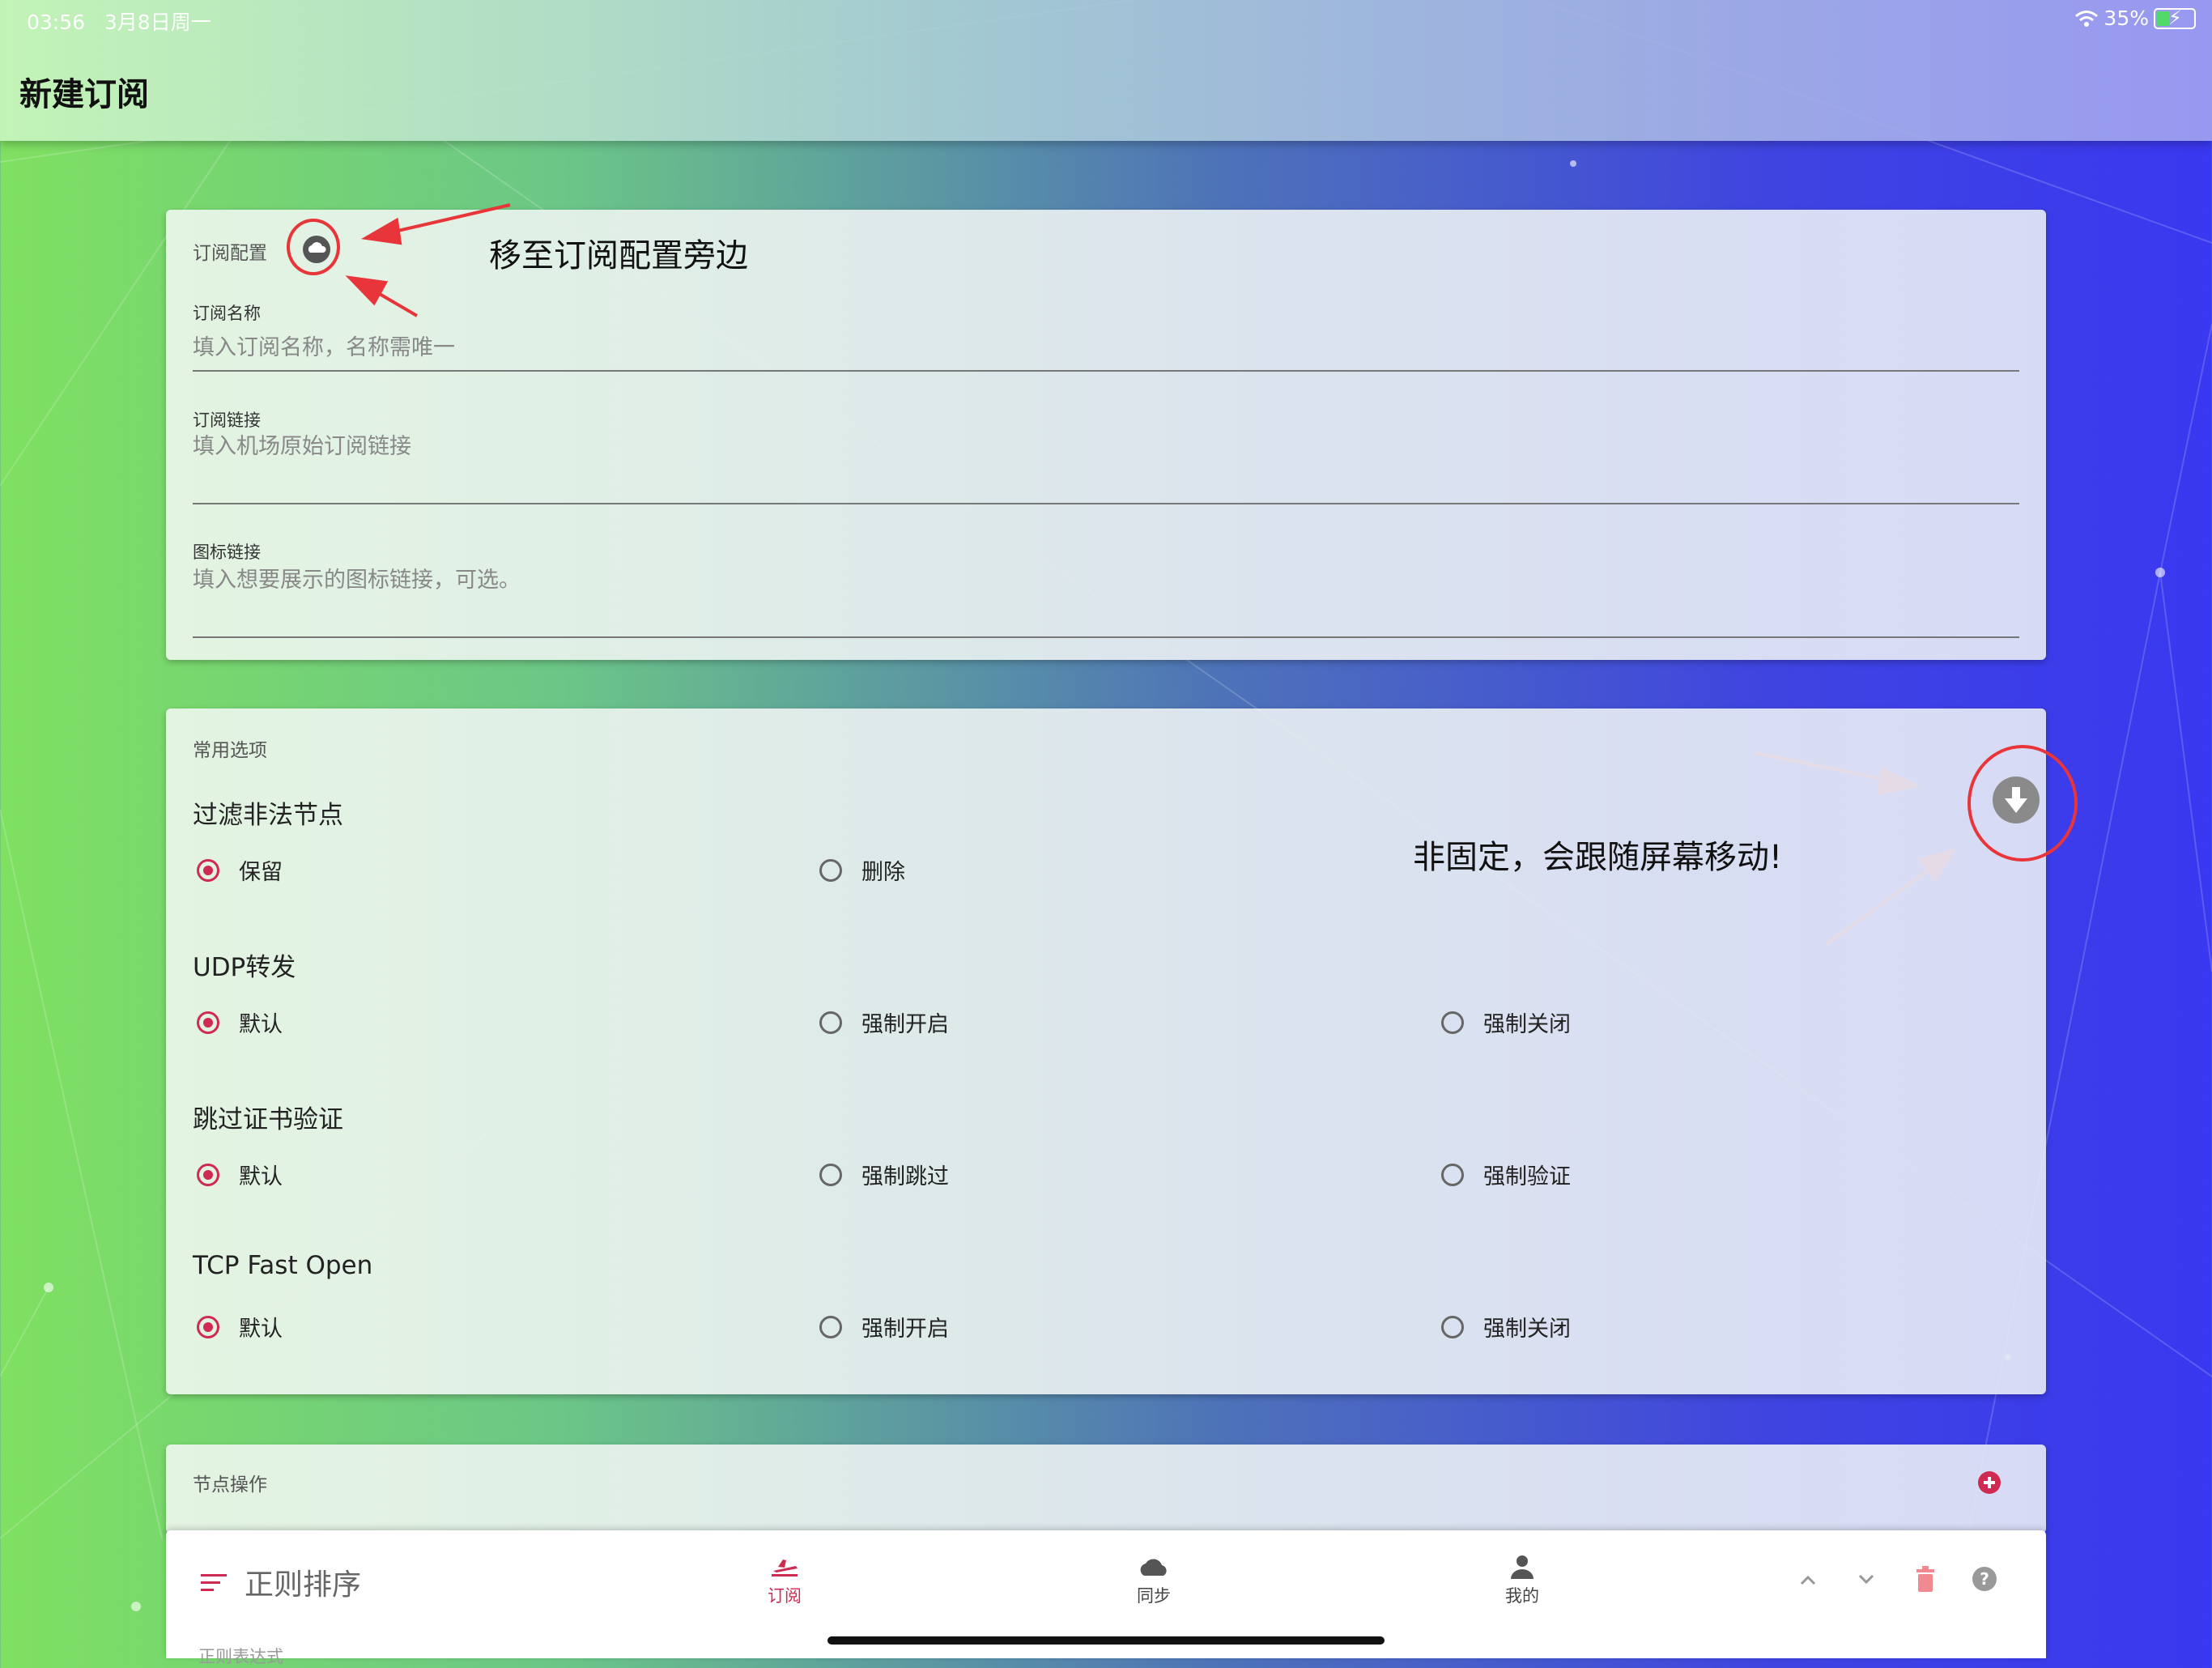  Describe the element at coordinates (1866, 1580) in the screenshot. I see `chevron-down-icon` at that location.